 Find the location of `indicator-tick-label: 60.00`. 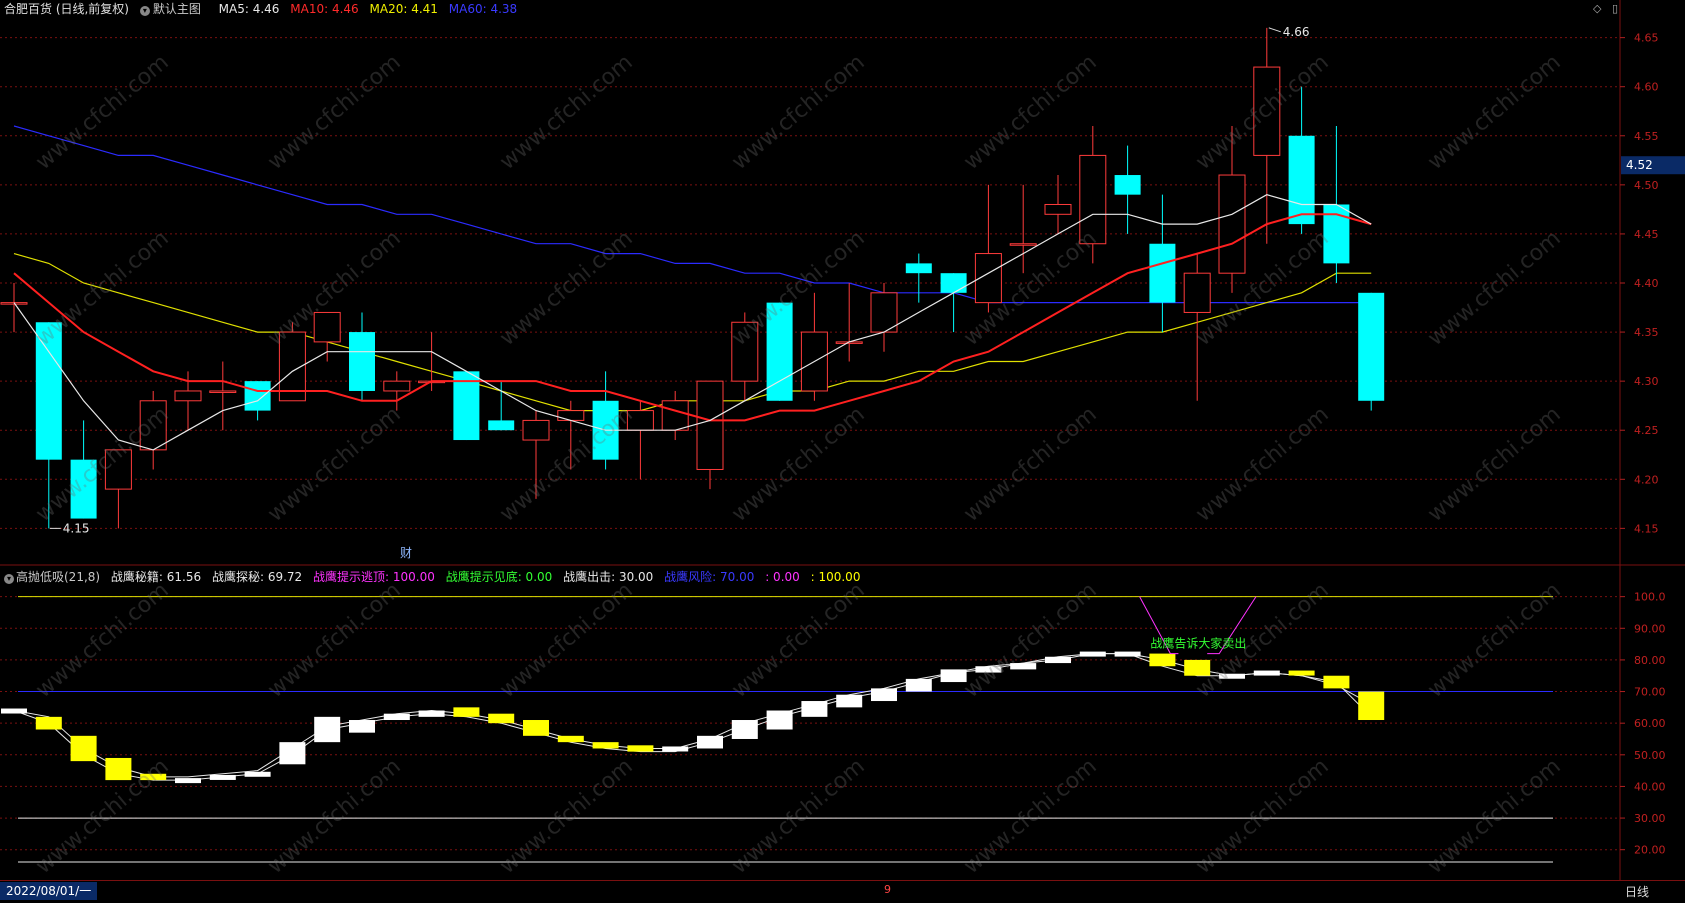

indicator-tick-label: 60.00 is located at coordinates (1650, 723).